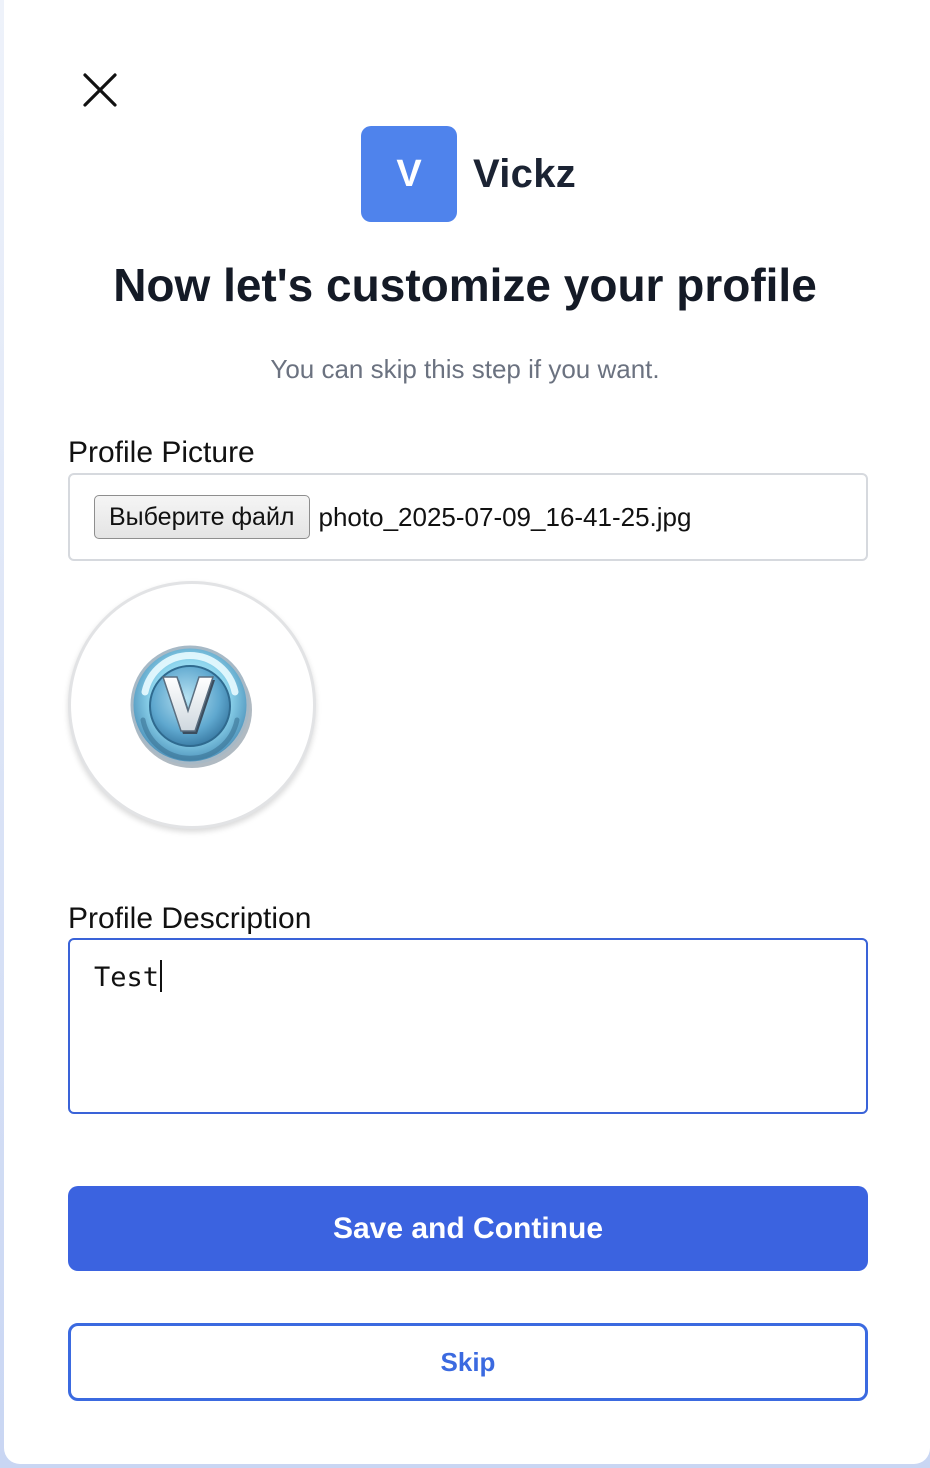 The height and width of the screenshot is (1468, 930). Describe the element at coordinates (161, 452) in the screenshot. I see `profile-picture-label: Profile Picture` at that location.